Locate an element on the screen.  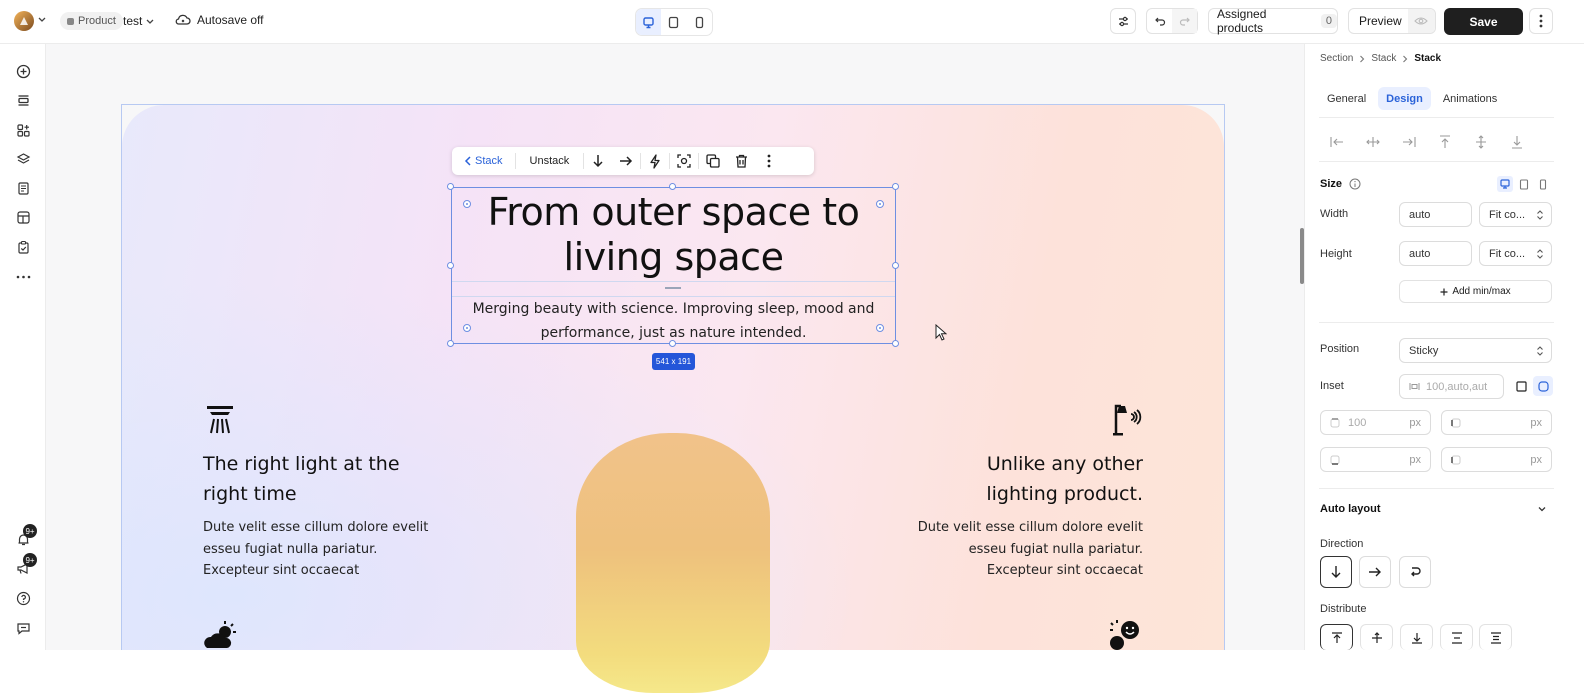
inset-top-input: 100 px is located at coordinates (1375, 422).